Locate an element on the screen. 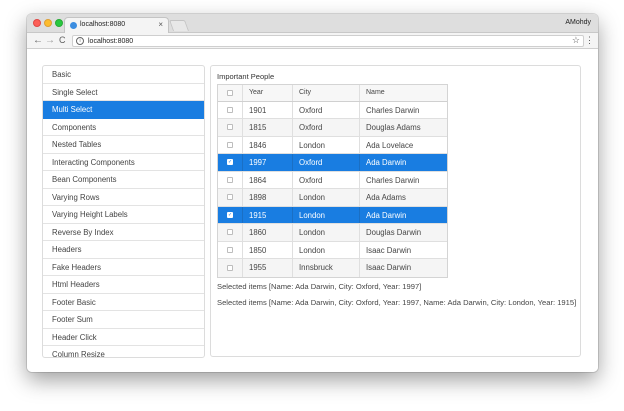 The height and width of the screenshot is (411, 624). cell-city: Oxford is located at coordinates (326, 109).